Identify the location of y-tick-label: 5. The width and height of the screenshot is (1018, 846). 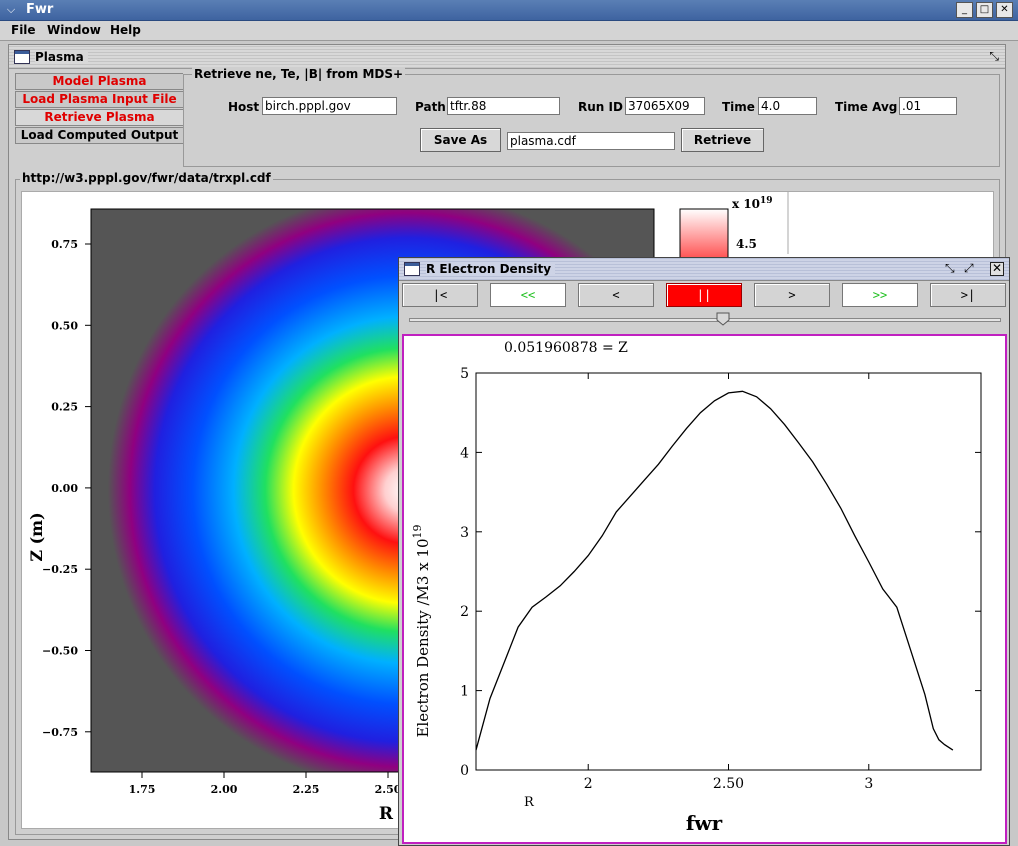
(464, 374).